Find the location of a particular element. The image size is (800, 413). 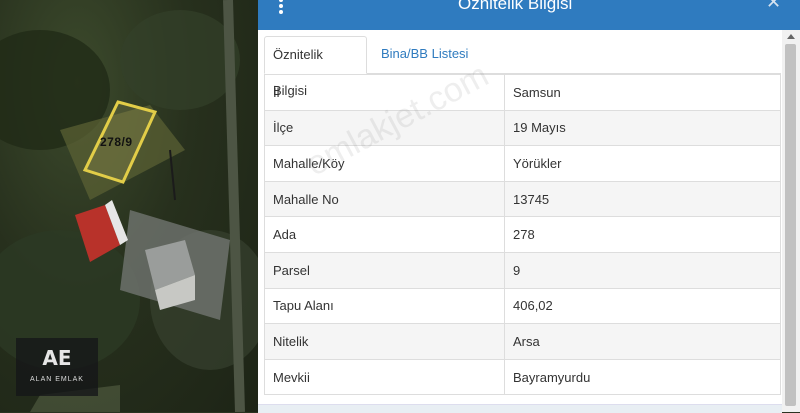

attribute-key: Mahalle/Köy is located at coordinates (384, 163).